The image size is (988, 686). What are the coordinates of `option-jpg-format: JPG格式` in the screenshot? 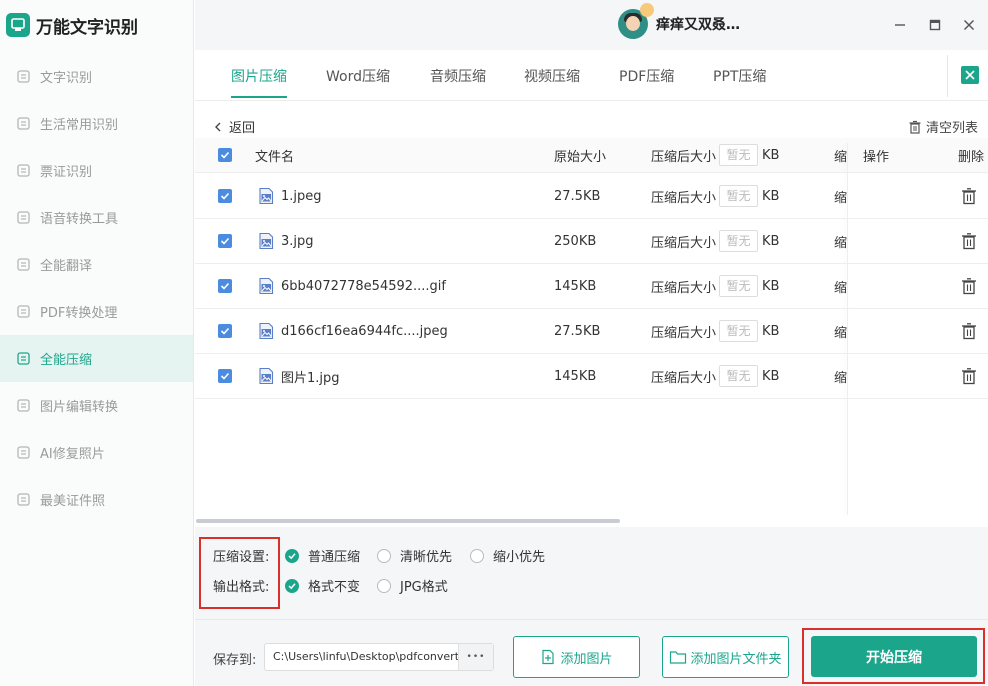 It's located at (412, 585).